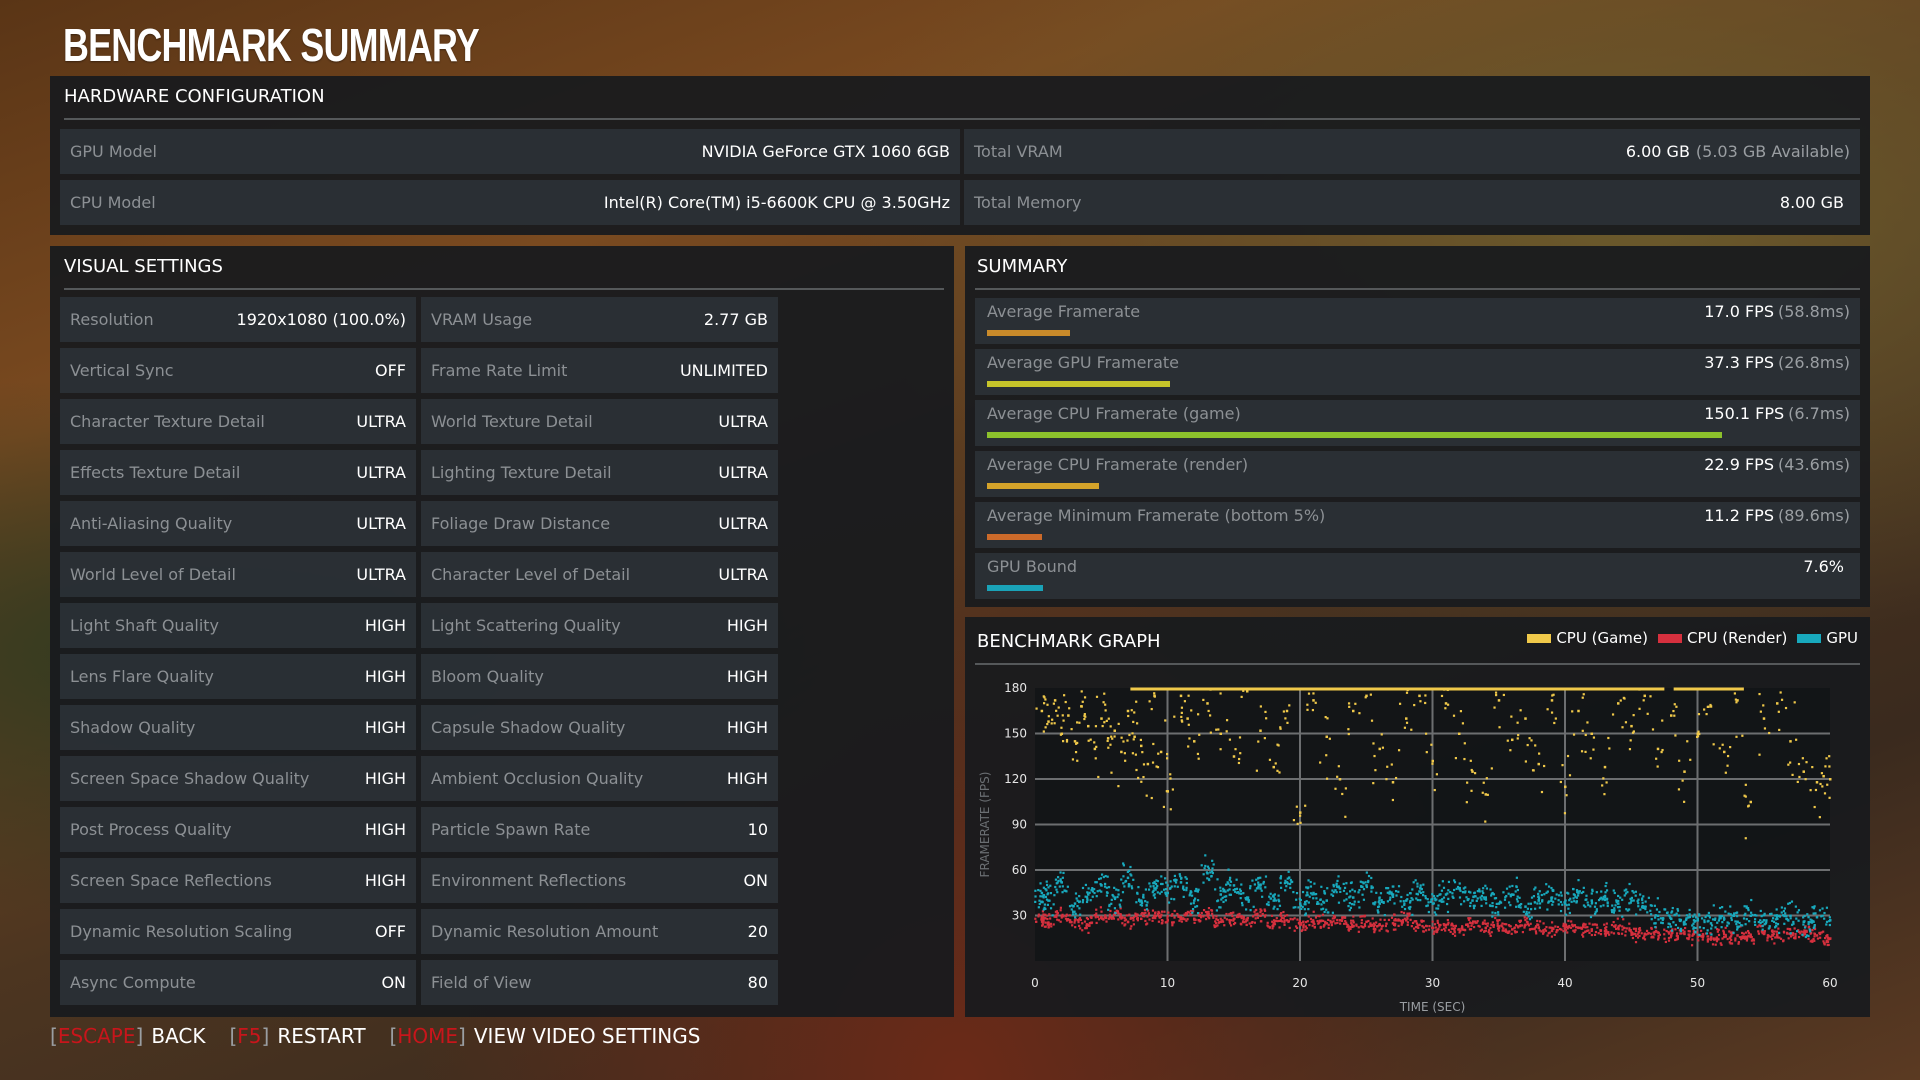 This screenshot has height=1080, width=1920. What do you see at coordinates (381, 574) in the screenshot?
I see `setting-value: ULTRA` at bounding box center [381, 574].